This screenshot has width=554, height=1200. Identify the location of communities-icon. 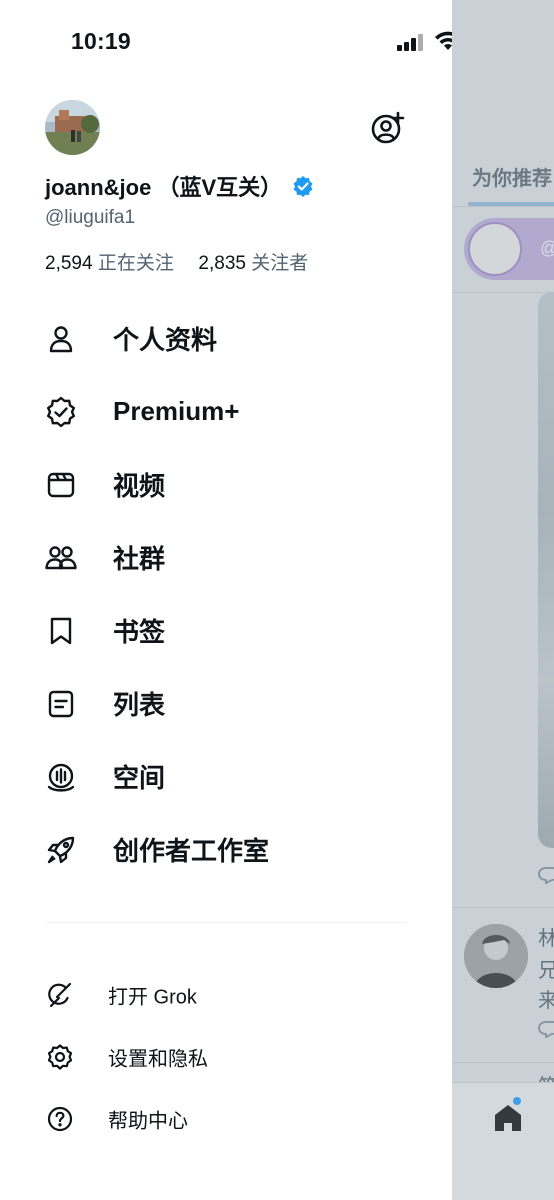
(61, 557).